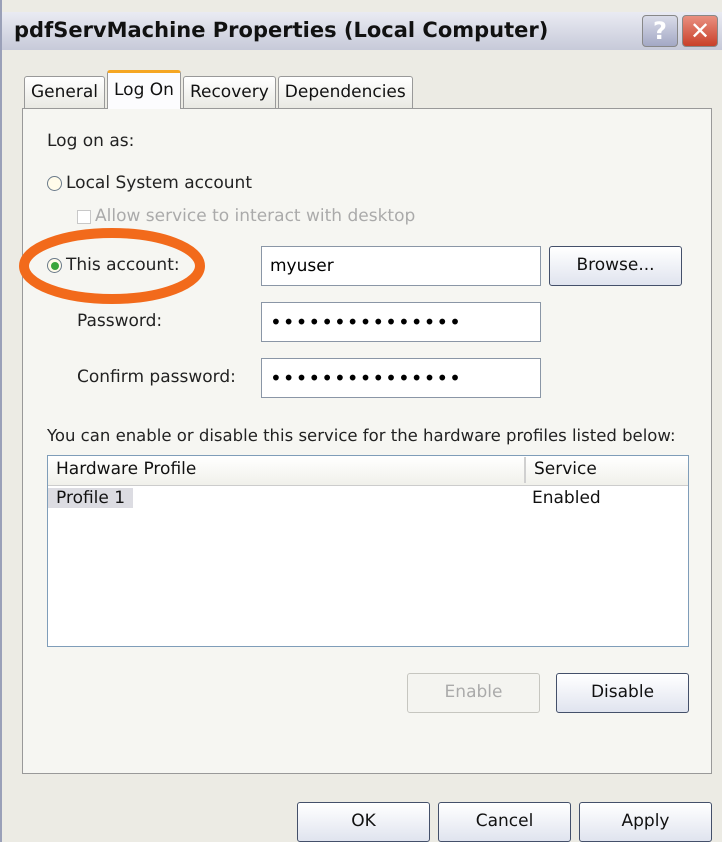  I want to click on radio-label: This account:, so click(123, 266).